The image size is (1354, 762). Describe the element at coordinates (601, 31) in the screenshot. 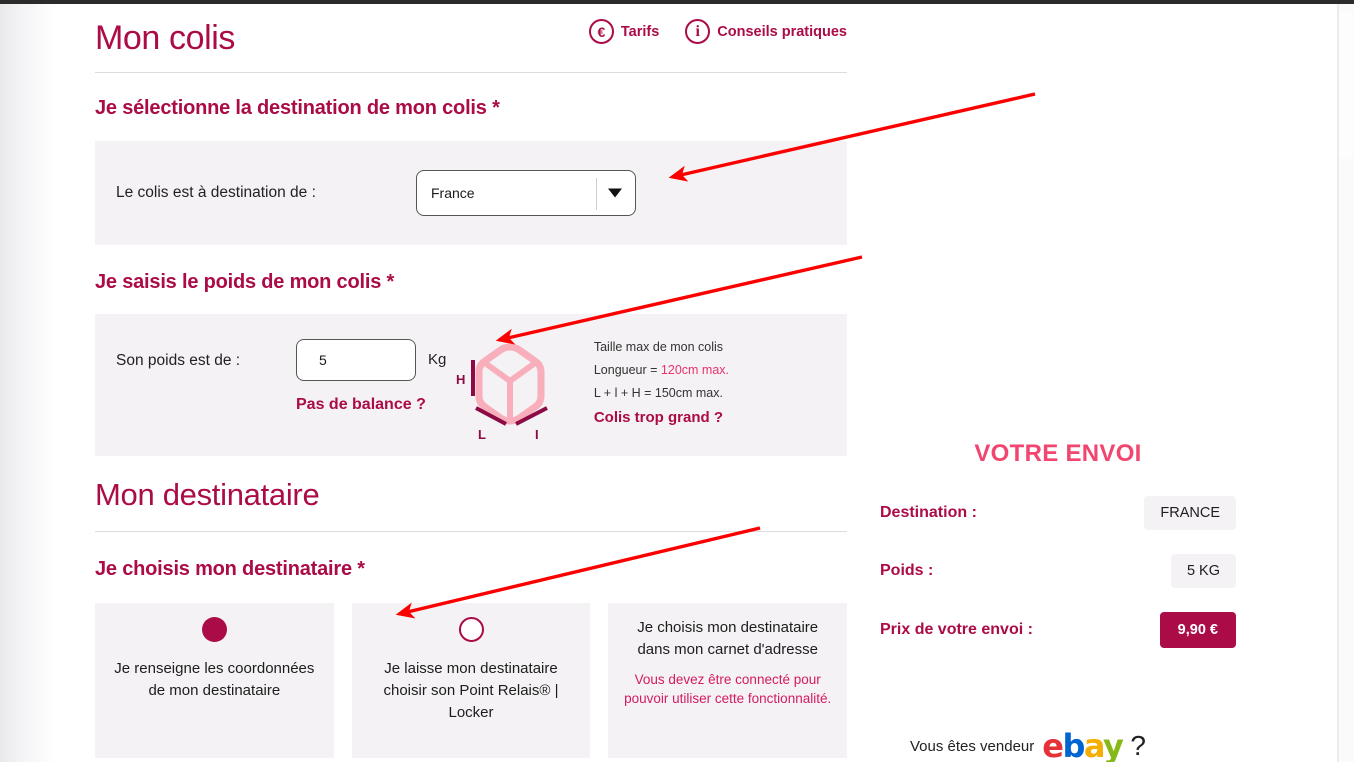

I see `euro-icon: €` at that location.